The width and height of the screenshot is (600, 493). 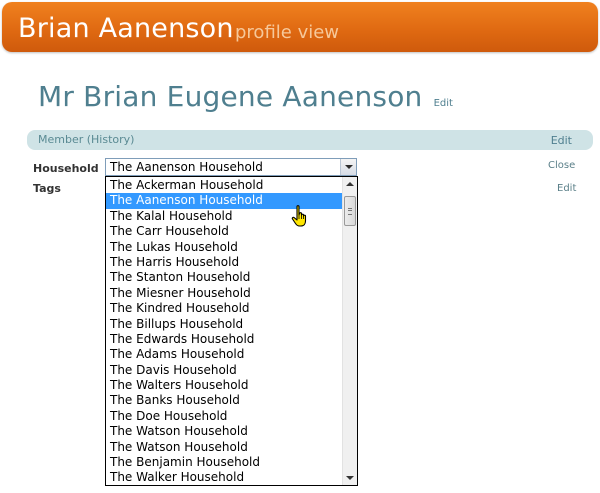 I want to click on dropdown-scrollbar, so click(x=349, y=331).